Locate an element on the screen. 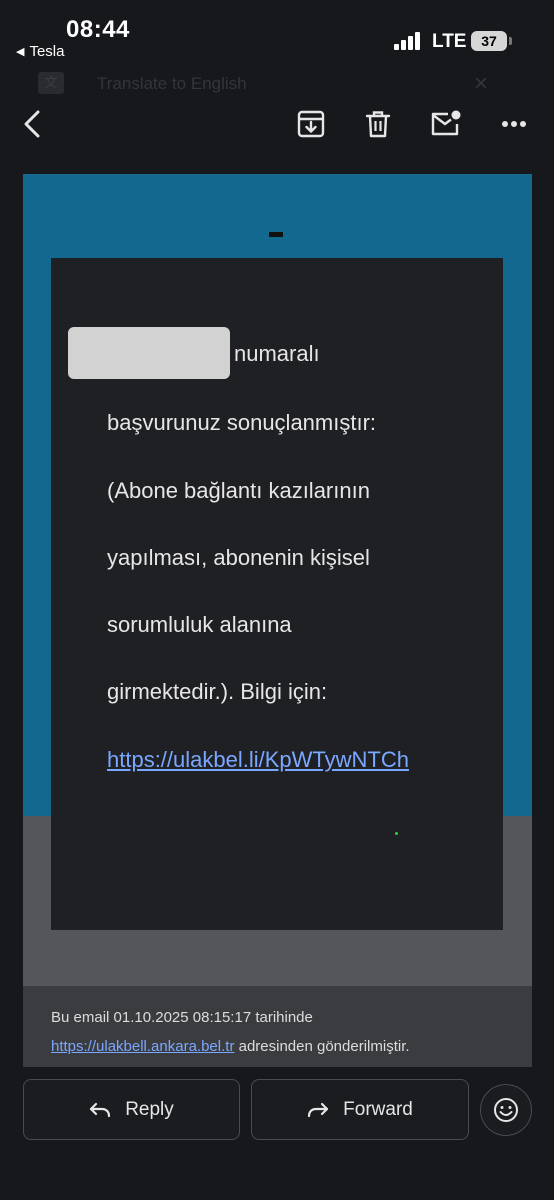 This screenshot has height=1200, width=554. status-bar: 08:44 ◀ Tesla LTE 37 is located at coordinates (277, 31).